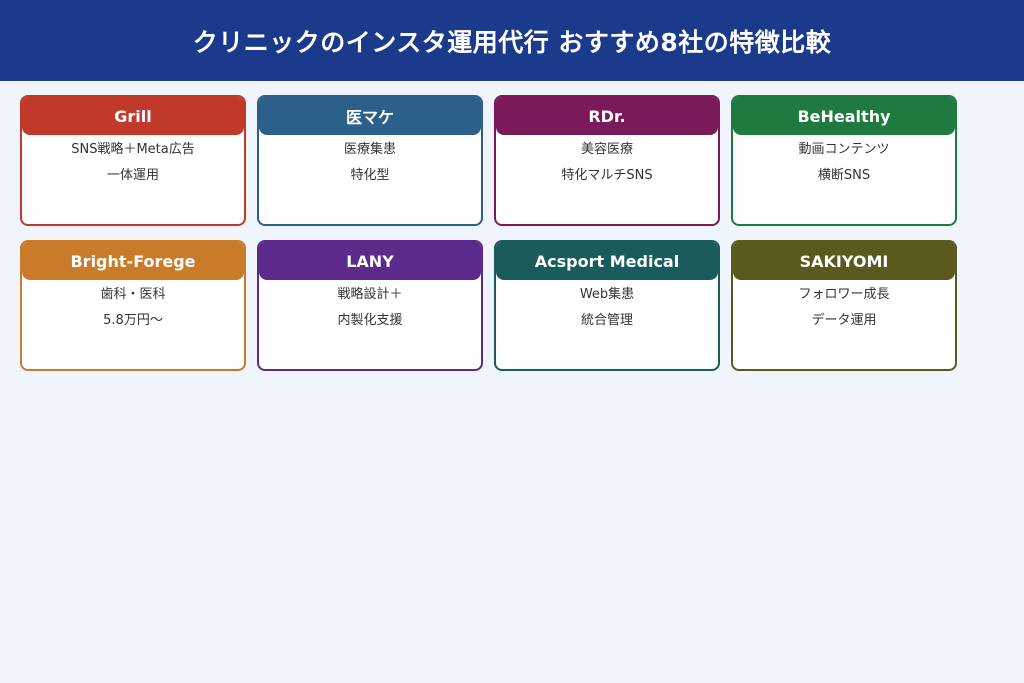 This screenshot has width=1024, height=683. I want to click on company-card: BeHealthy 動画コンテンツ 横断SNS, so click(844, 160).